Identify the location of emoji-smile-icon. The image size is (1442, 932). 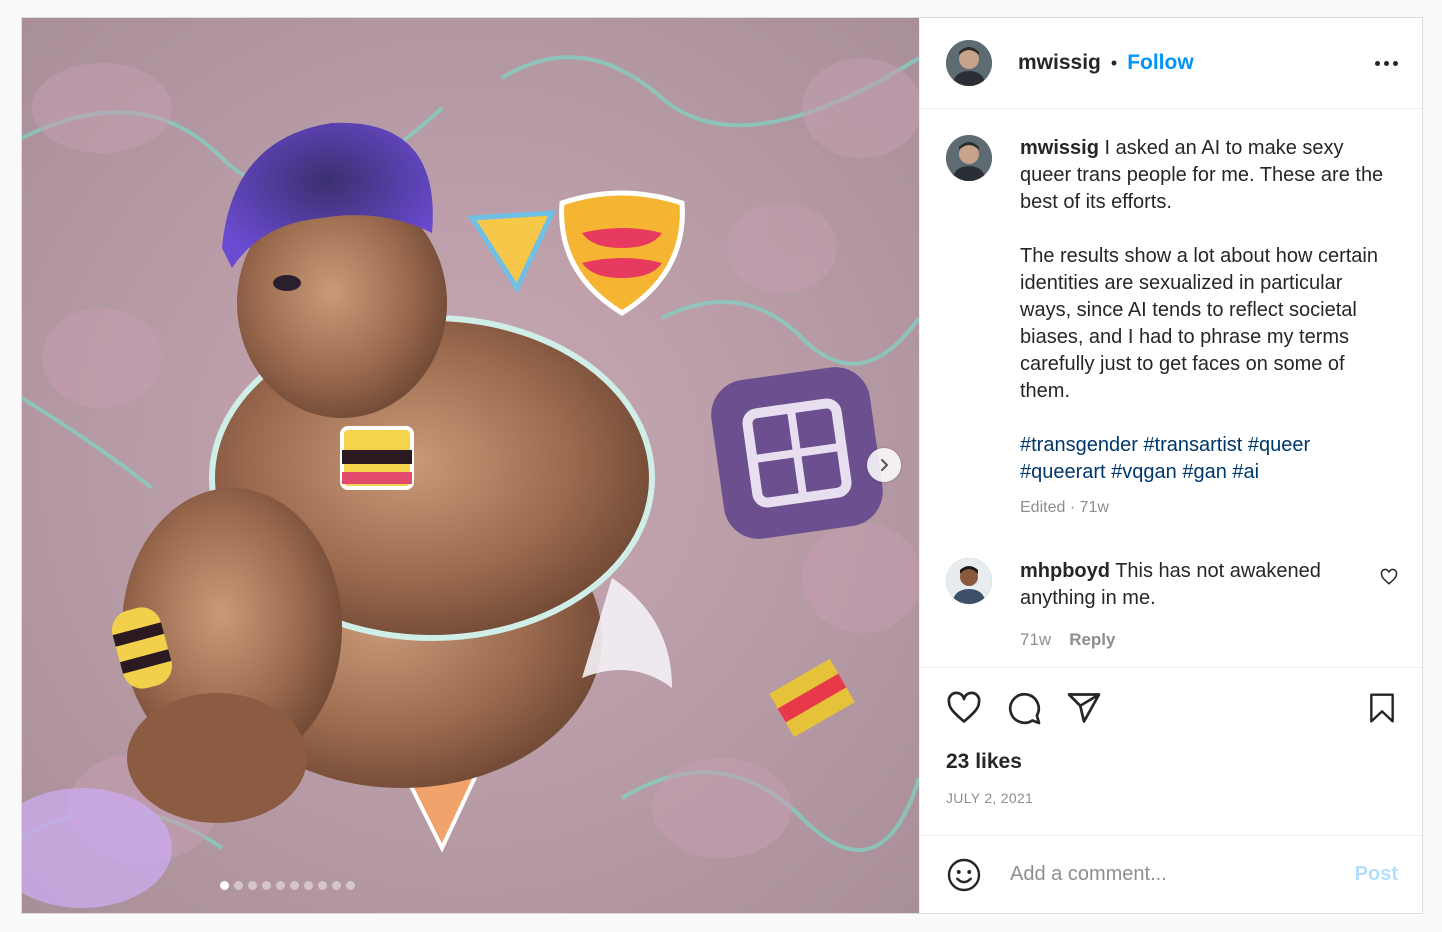
(964, 875).